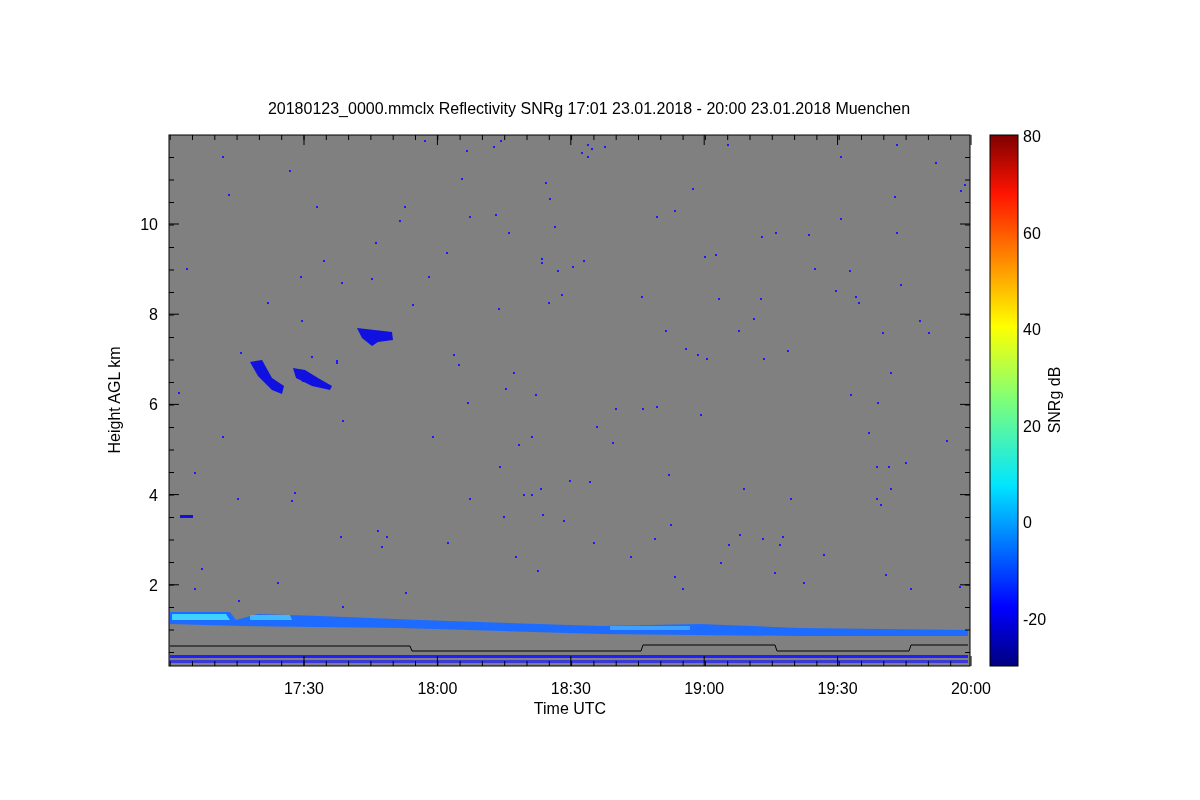 The width and height of the screenshot is (1200, 800). I want to click on tick-label: 4, so click(153, 495).